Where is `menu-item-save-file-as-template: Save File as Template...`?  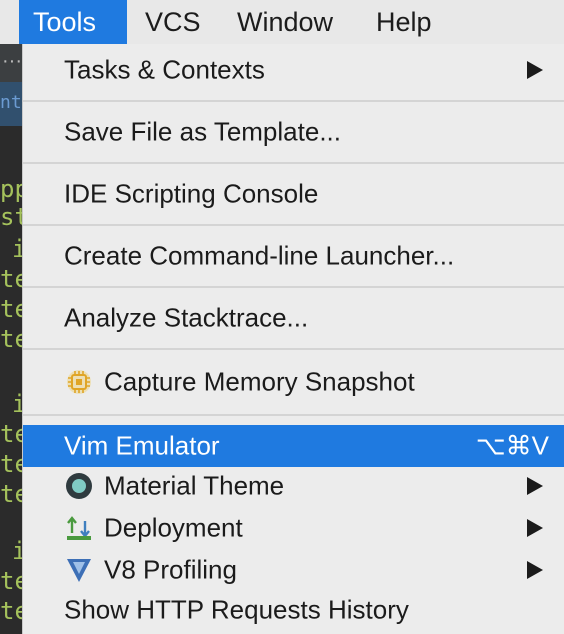 menu-item-save-file-as-template: Save File as Template... is located at coordinates (293, 132).